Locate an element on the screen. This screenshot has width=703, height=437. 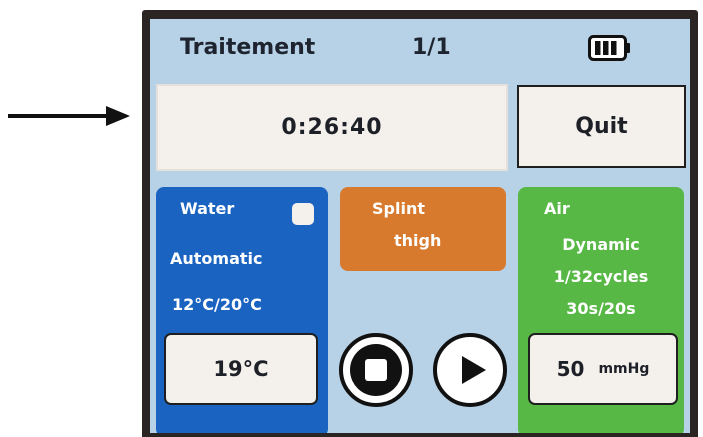
water-temperature-button: 19°C is located at coordinates (241, 369).